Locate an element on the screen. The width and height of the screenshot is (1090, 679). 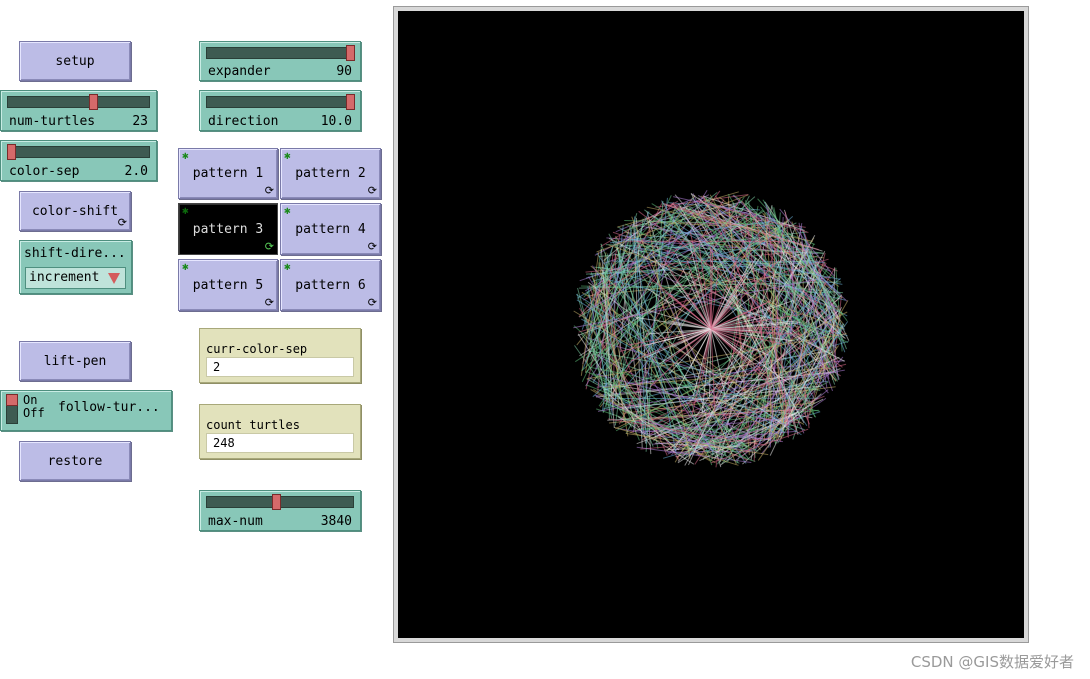
shift-direction-select: increment is located at coordinates (75, 278).